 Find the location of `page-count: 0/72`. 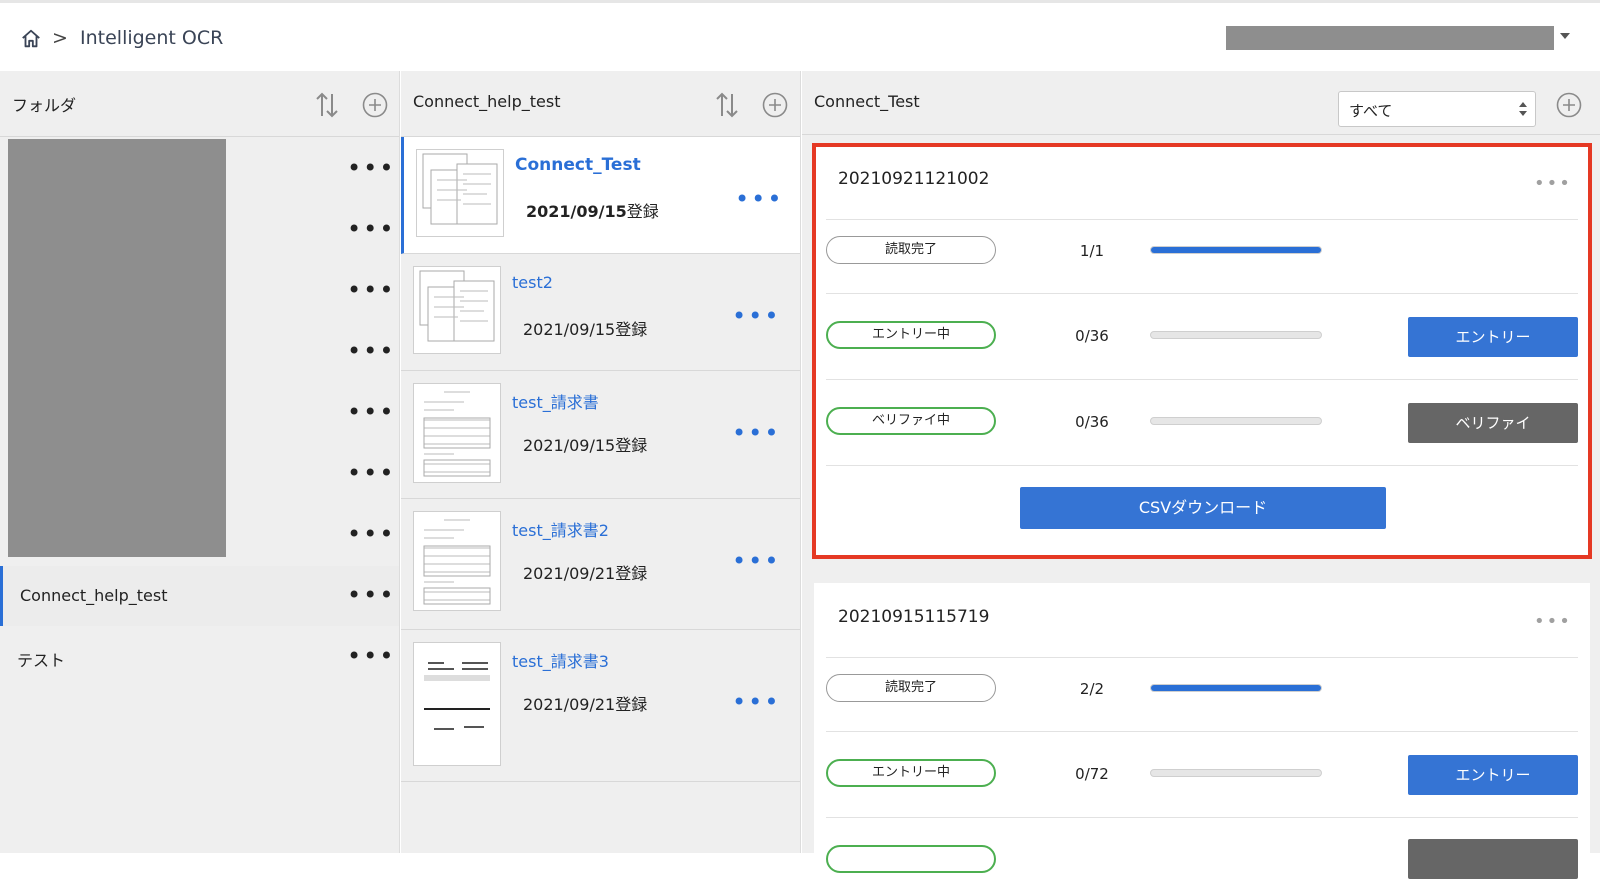

page-count: 0/72 is located at coordinates (1092, 774).